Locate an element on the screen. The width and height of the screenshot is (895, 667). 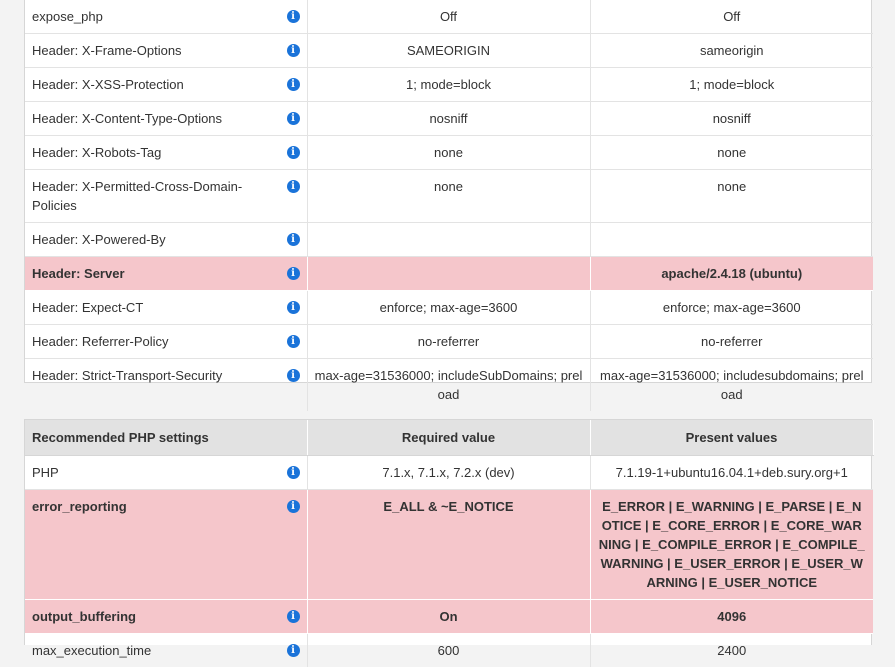
setting-name-cell: error_reporting is located at coordinates (166, 545).